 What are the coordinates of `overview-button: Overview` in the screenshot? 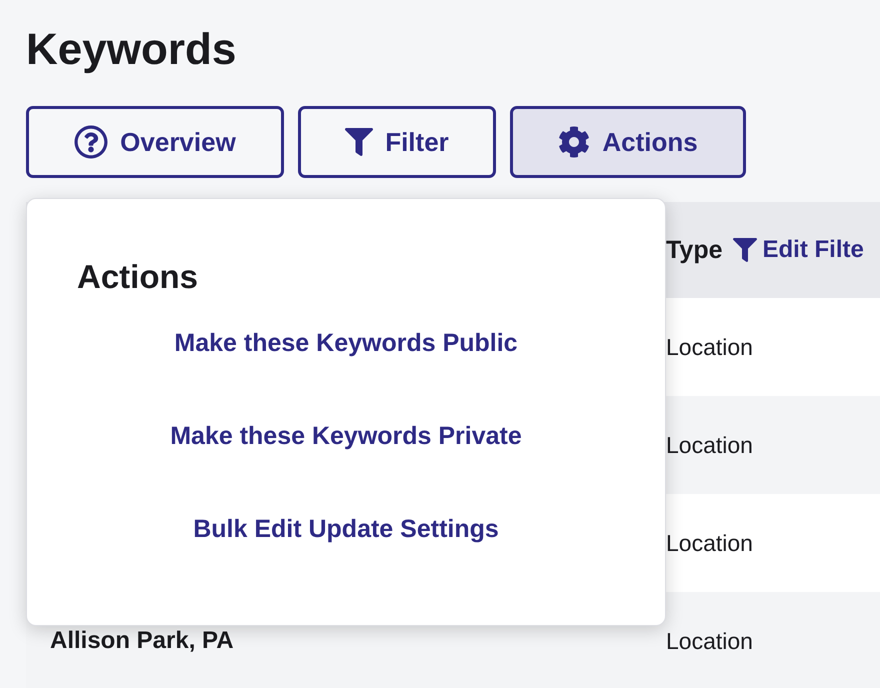 It's located at (155, 142).